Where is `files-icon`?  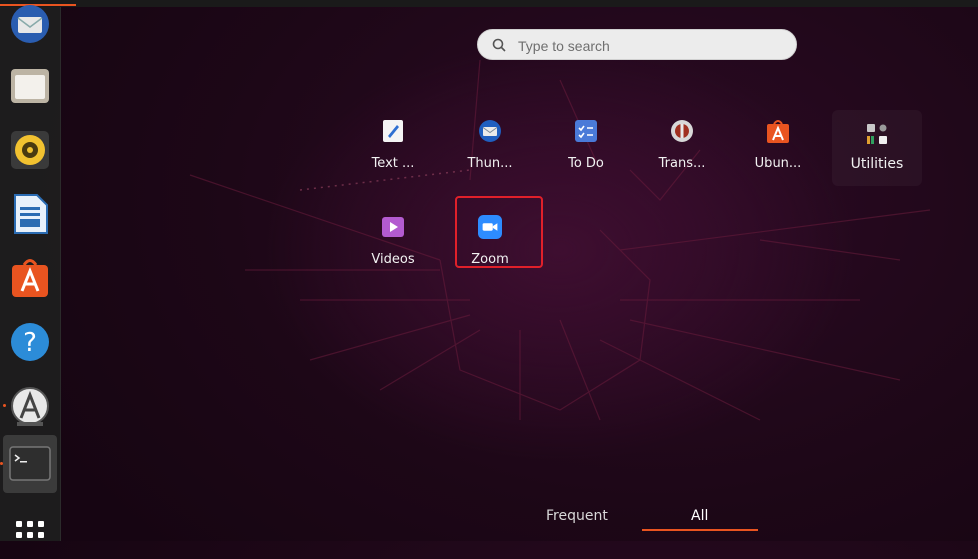 files-icon is located at coordinates (30, 86).